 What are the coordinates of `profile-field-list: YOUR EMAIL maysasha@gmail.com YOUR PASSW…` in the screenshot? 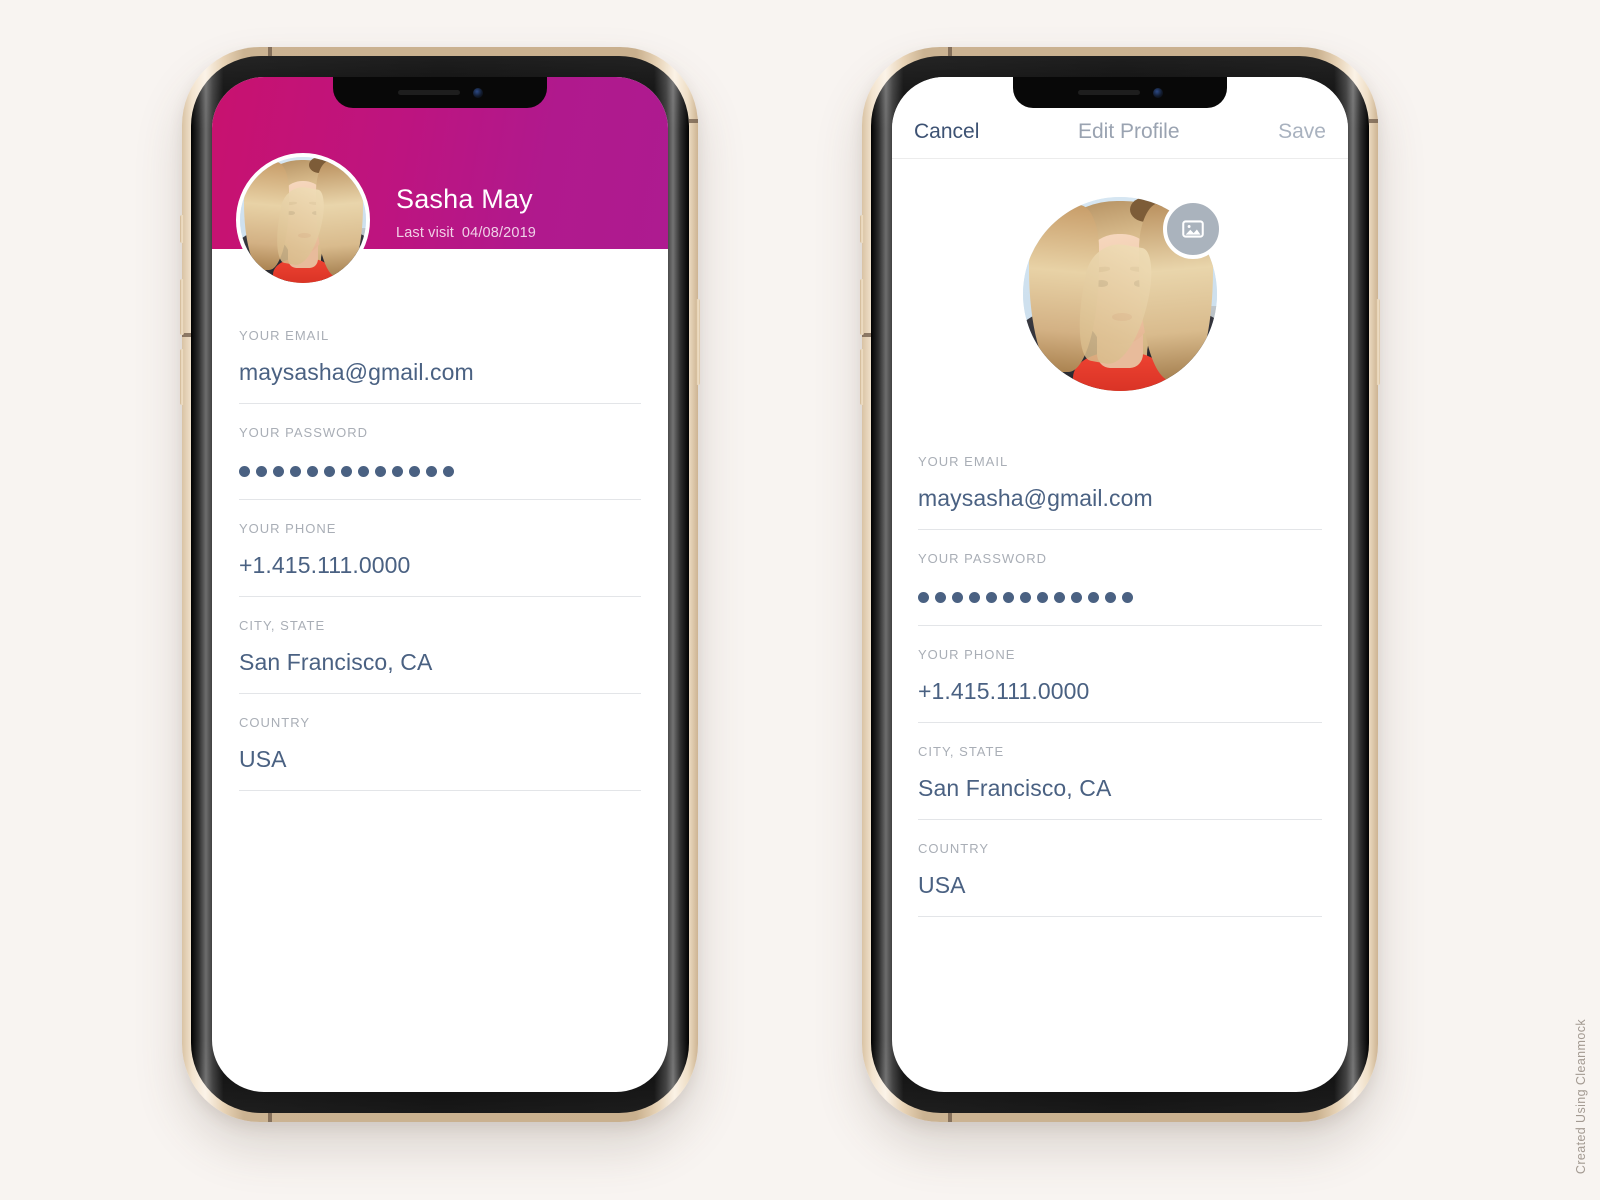 It's located at (440, 520).